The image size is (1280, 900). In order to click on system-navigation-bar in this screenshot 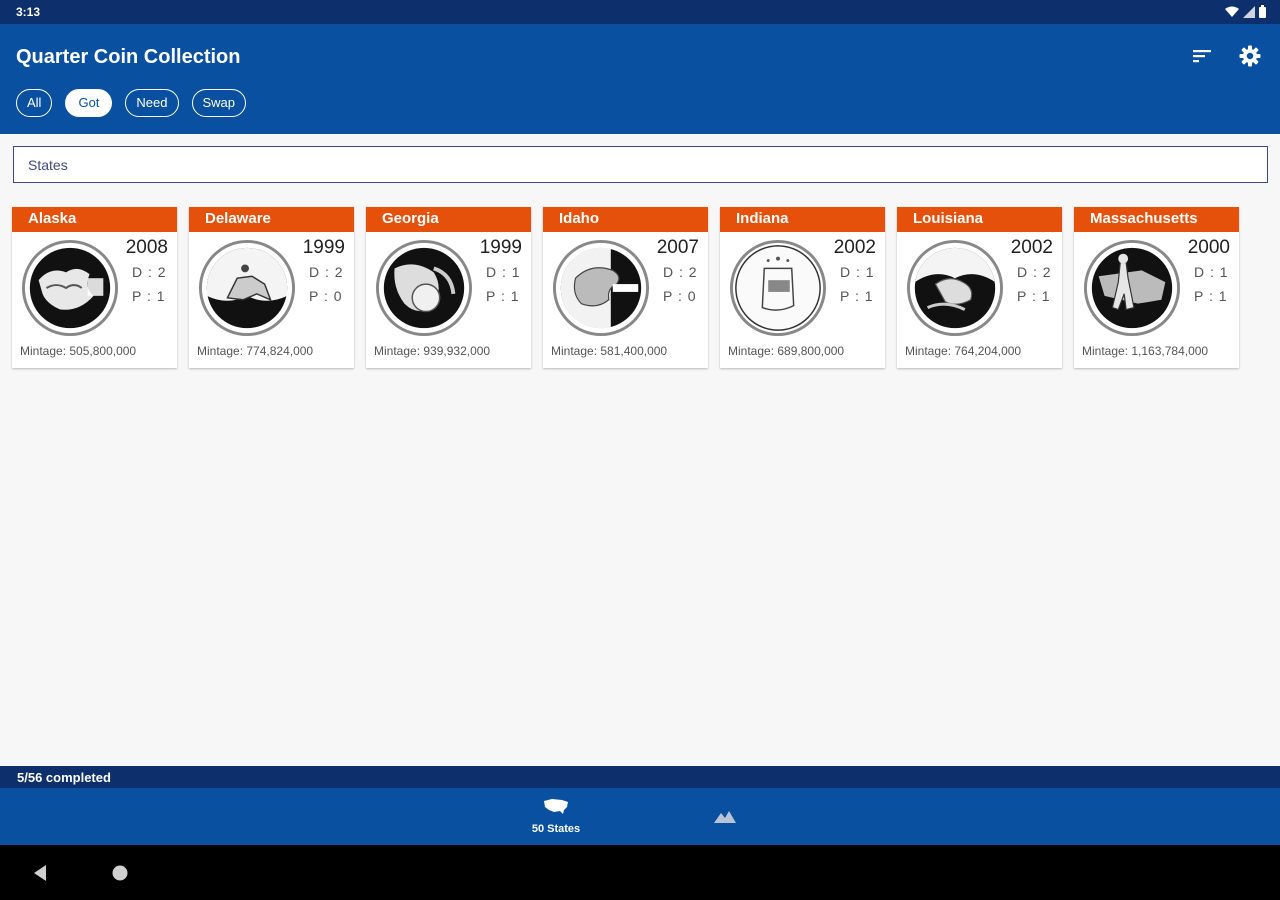, I will do `click(640, 872)`.